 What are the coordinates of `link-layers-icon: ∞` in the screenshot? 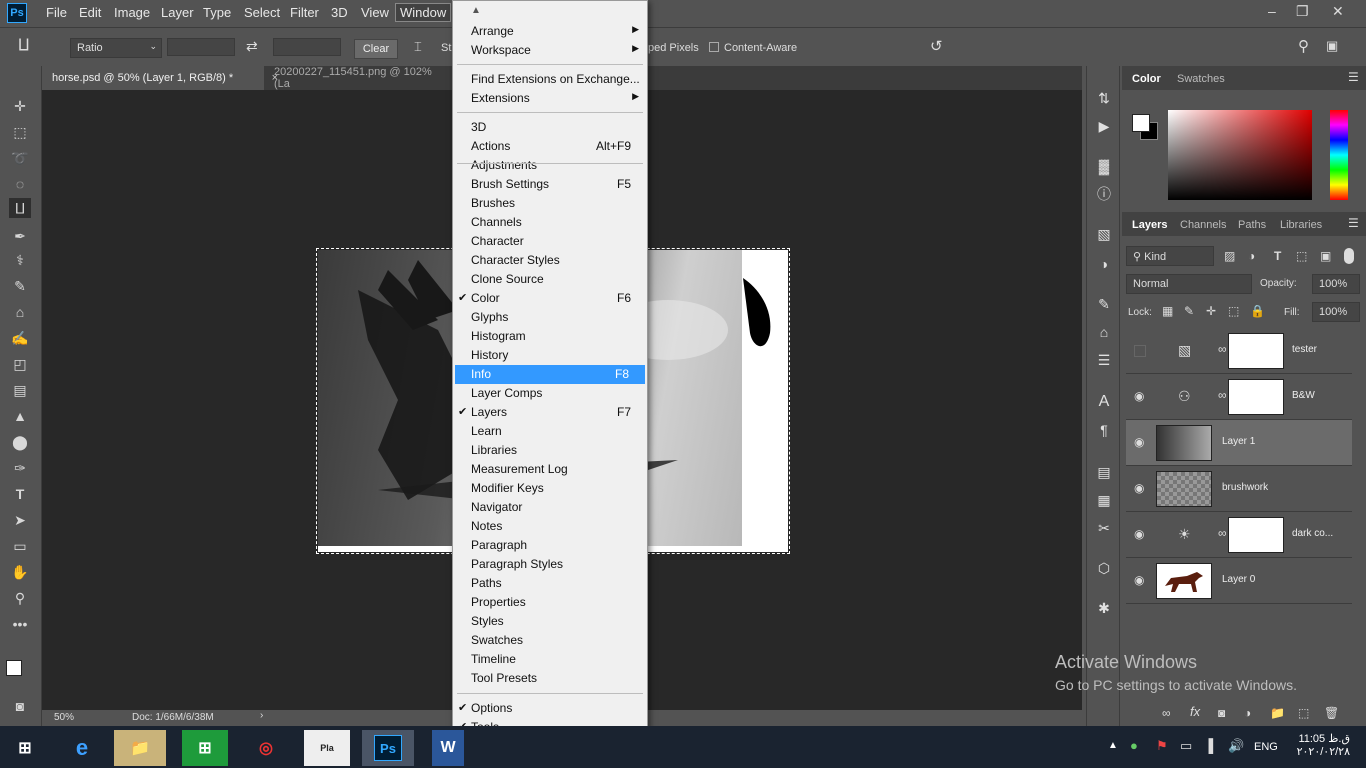 It's located at (1166, 713).